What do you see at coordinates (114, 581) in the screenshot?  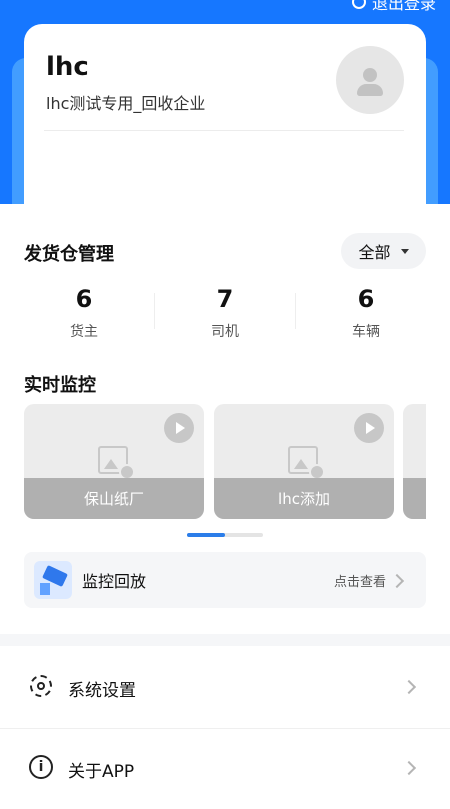 I see `playback-label: 监控回放` at bounding box center [114, 581].